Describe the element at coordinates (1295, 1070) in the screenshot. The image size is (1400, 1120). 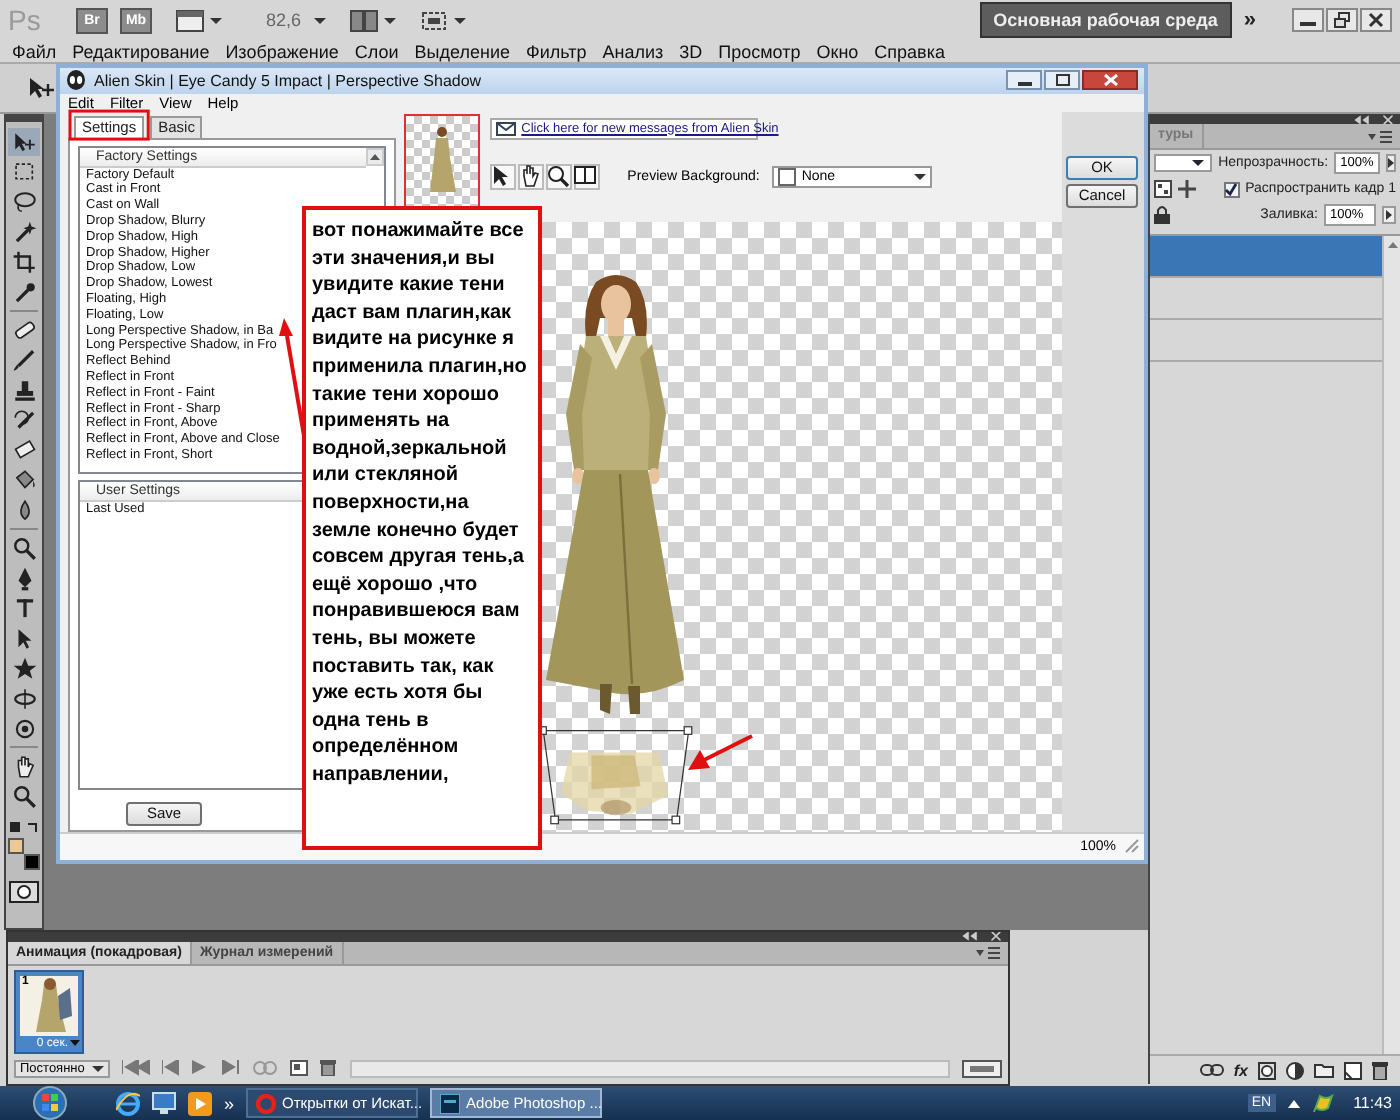
I see `half-circle-icon` at that location.